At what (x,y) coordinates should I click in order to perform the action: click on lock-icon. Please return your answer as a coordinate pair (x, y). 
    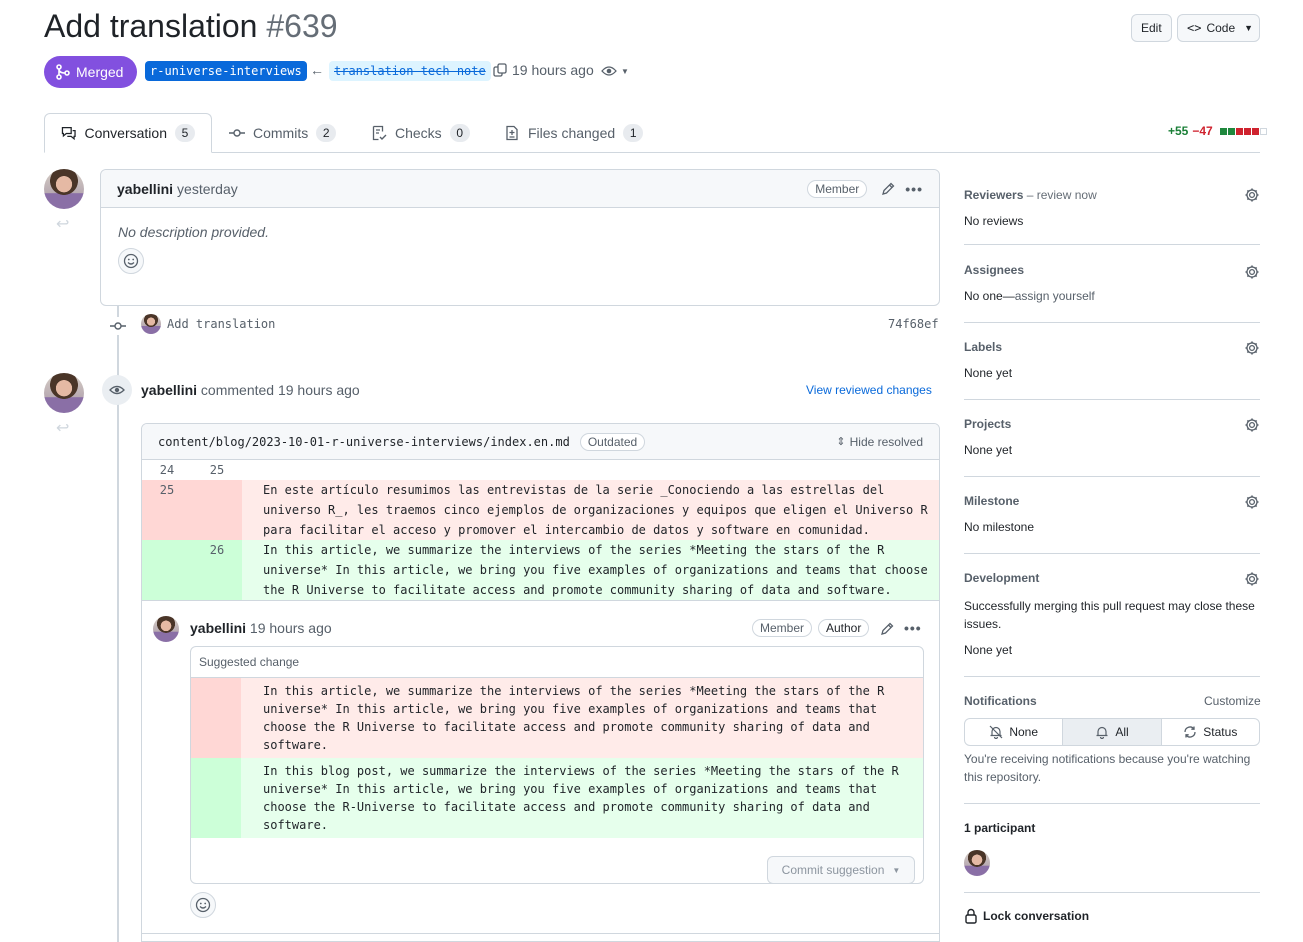
    Looking at the image, I should click on (971, 916).